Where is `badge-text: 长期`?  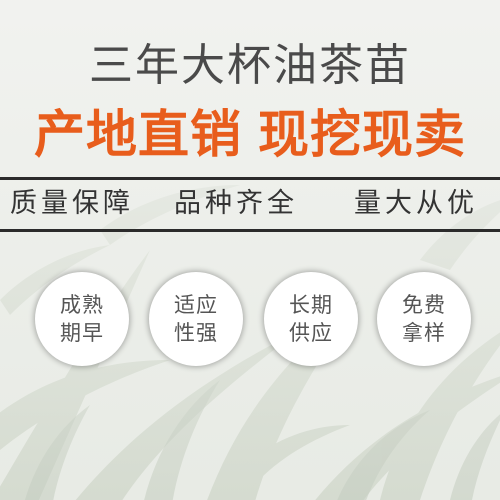 badge-text: 长期 is located at coordinates (311, 305).